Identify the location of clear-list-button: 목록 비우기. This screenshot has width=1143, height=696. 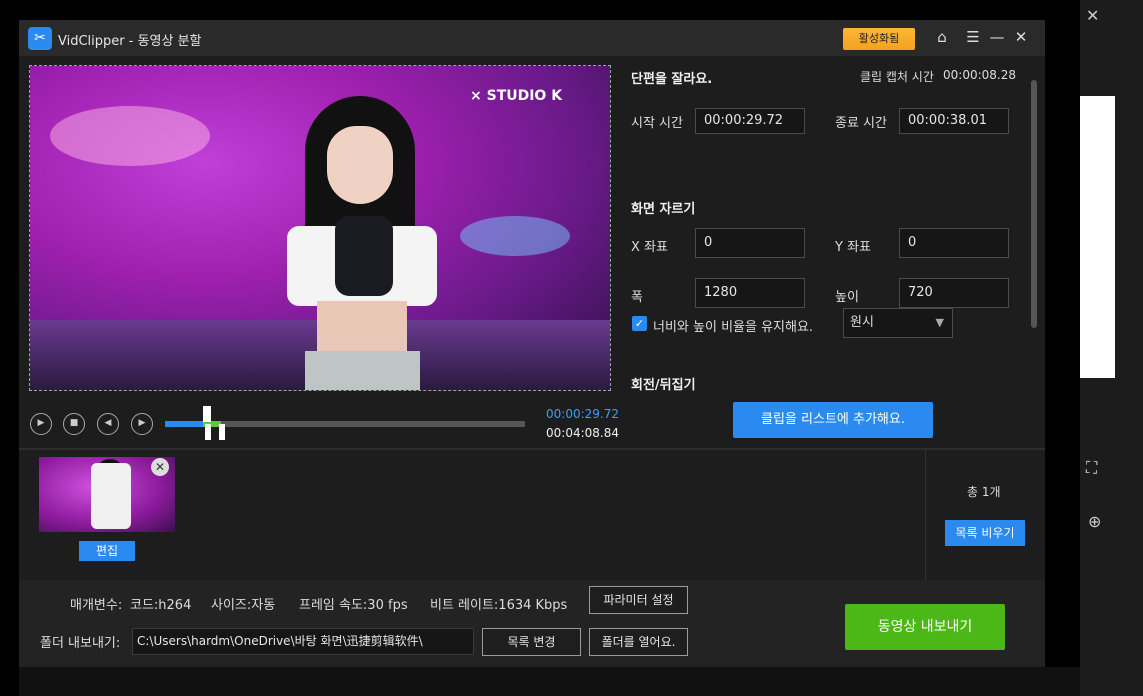
(985, 533).